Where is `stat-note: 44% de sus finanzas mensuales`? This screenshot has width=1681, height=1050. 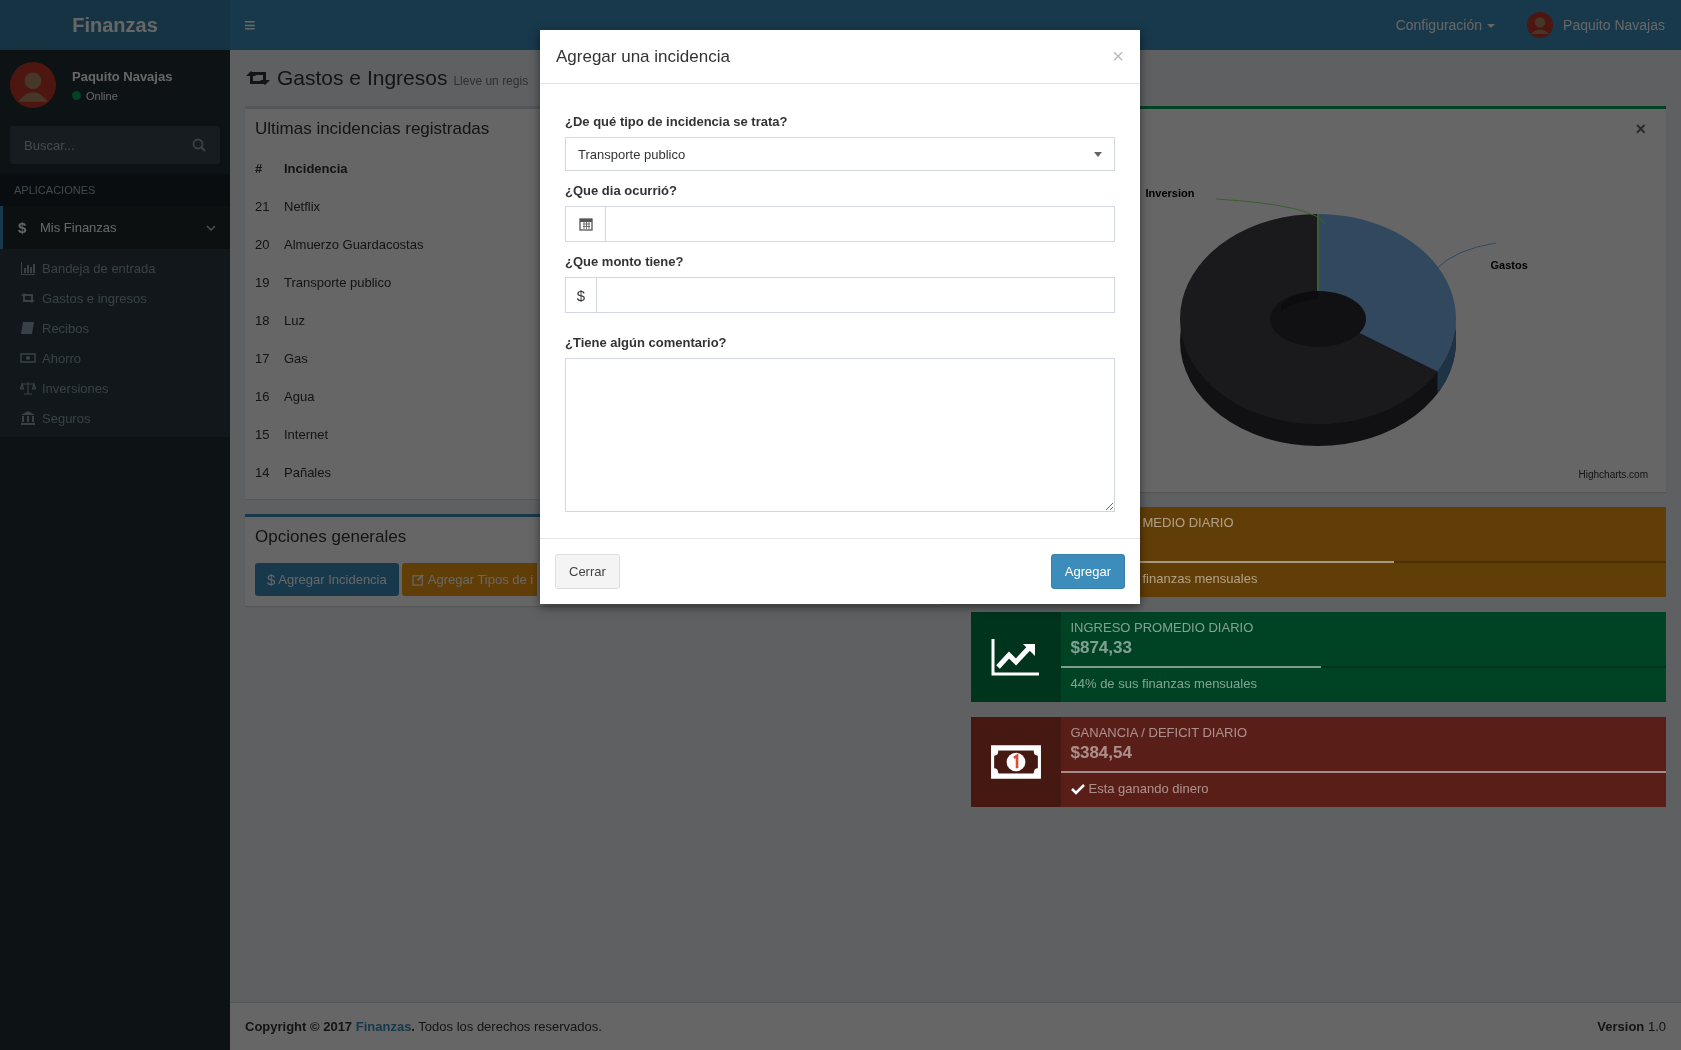
stat-note: 44% de sus finanzas mensuales is located at coordinates (1163, 683).